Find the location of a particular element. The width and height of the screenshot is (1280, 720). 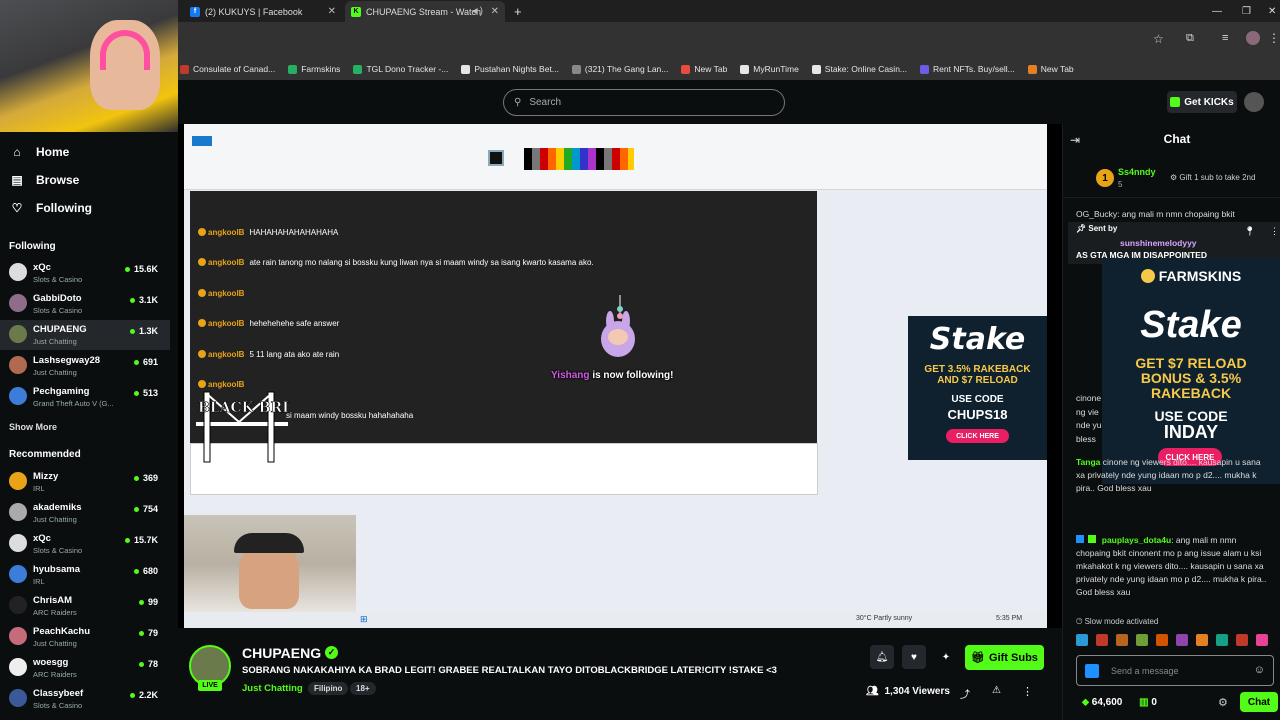

close-window-icon: ✕ is located at coordinates (1269, 11).